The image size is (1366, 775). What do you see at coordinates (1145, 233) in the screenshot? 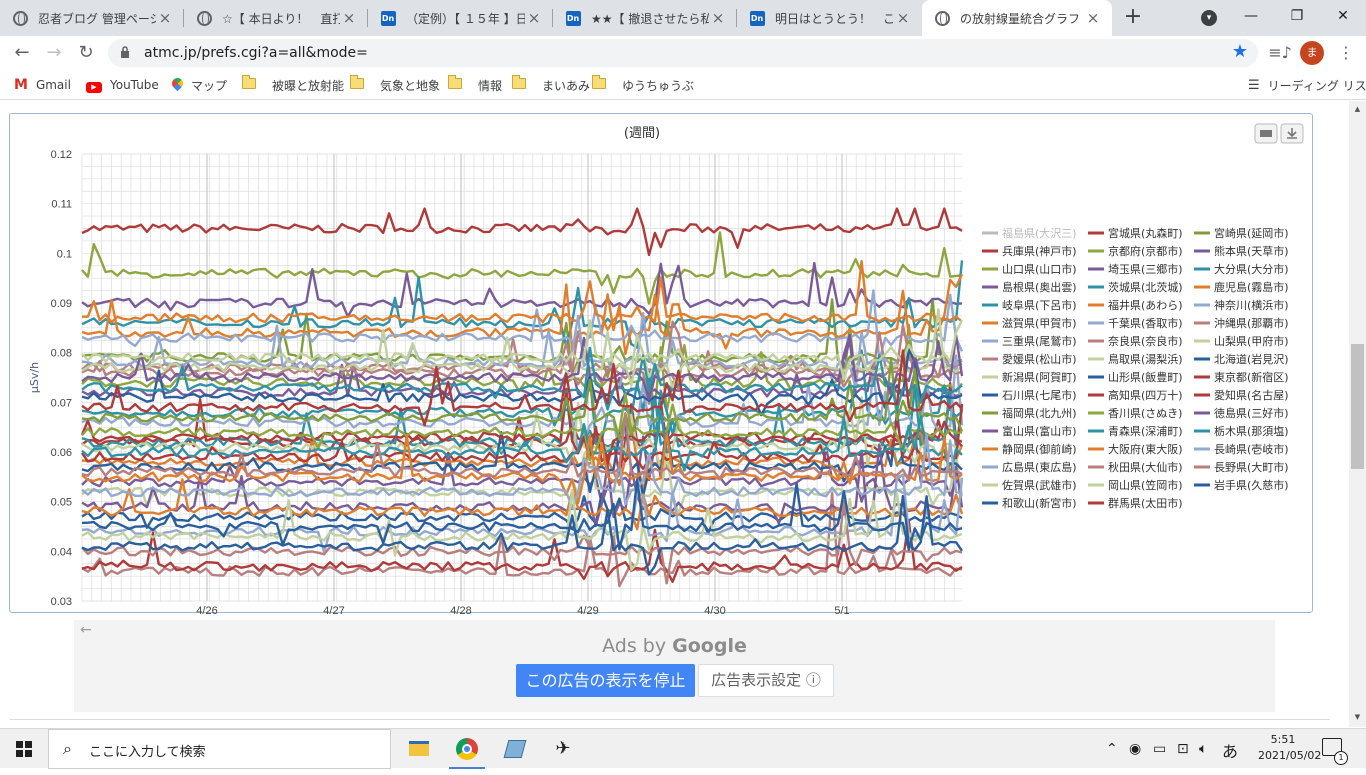
I see `legend-item: 宮城県(丸森町)` at bounding box center [1145, 233].